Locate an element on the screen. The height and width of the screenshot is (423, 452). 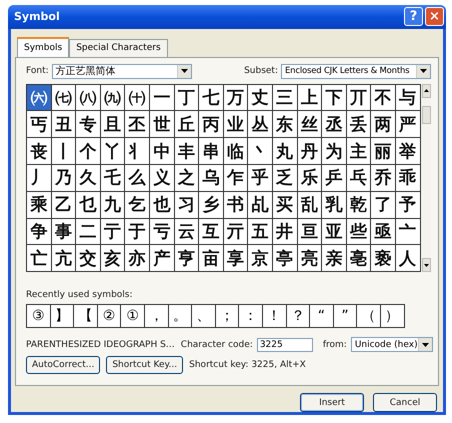
symbol-cell: 乒 is located at coordinates (334, 178).